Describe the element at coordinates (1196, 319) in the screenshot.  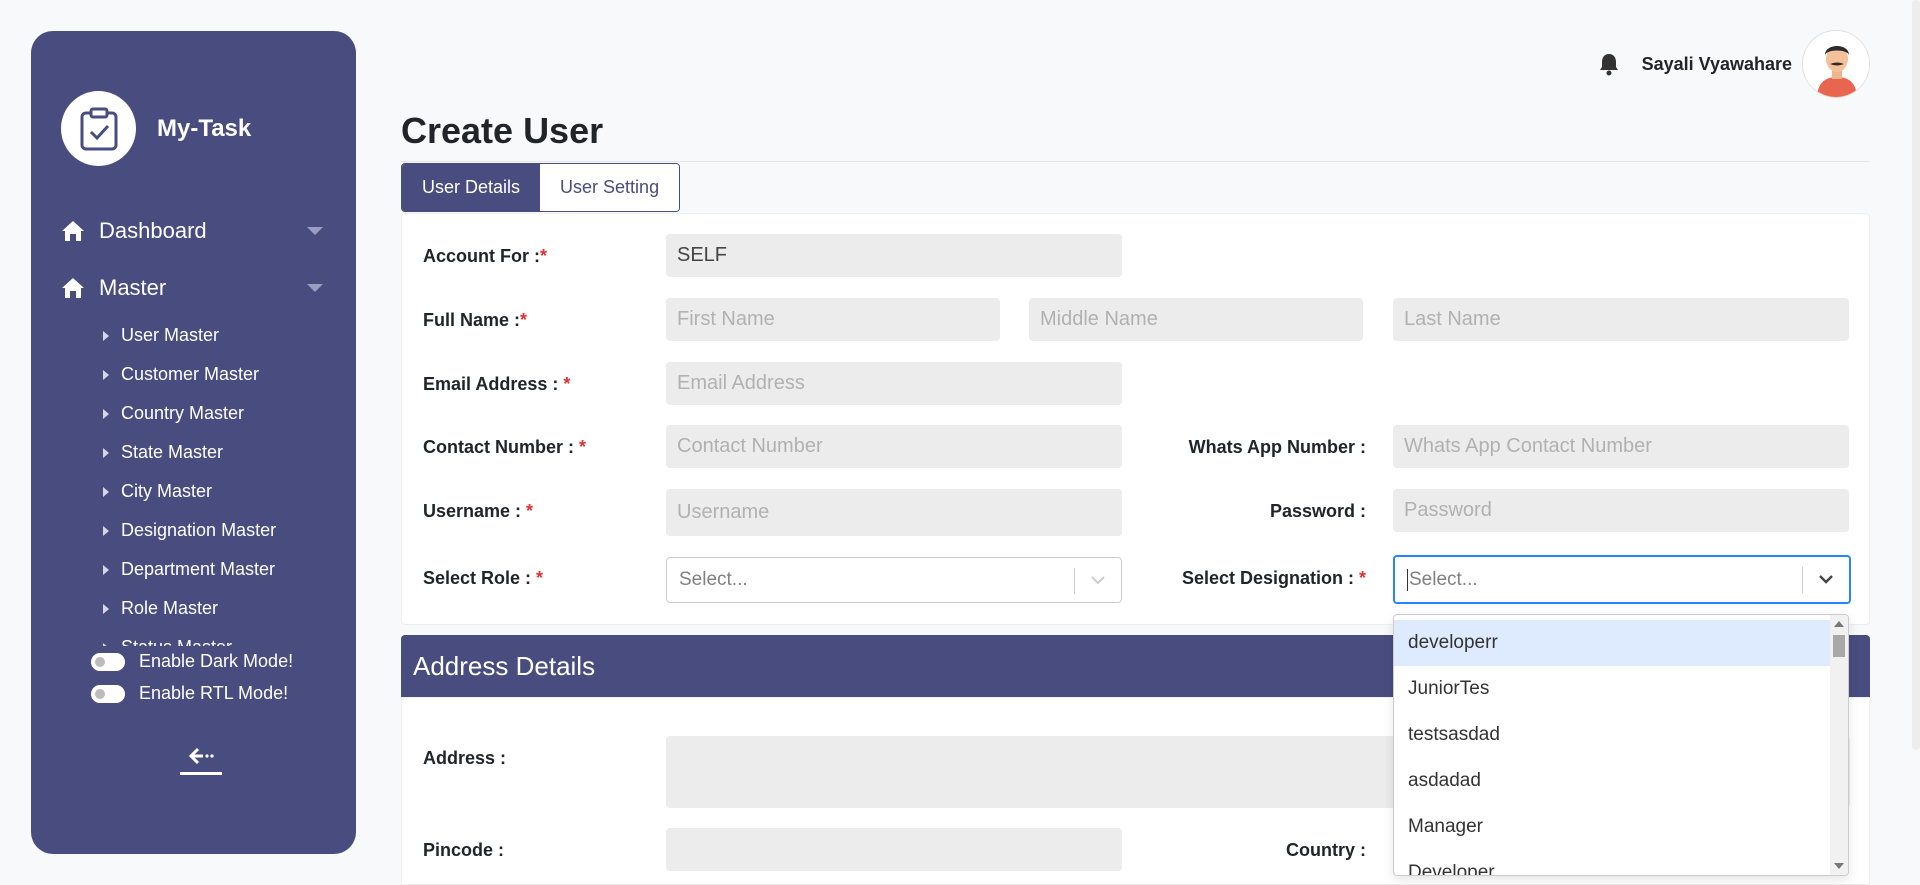
I see `middle-name-input: Middle Name` at that location.